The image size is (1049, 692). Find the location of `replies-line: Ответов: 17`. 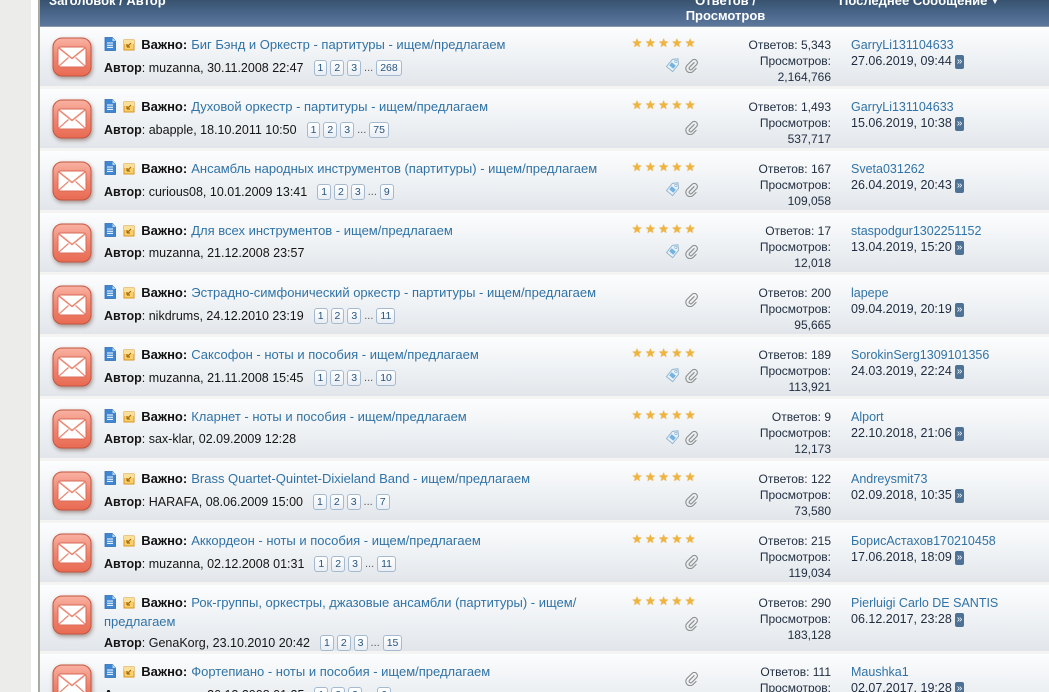

replies-line: Ответов: 17 is located at coordinates (767, 231).